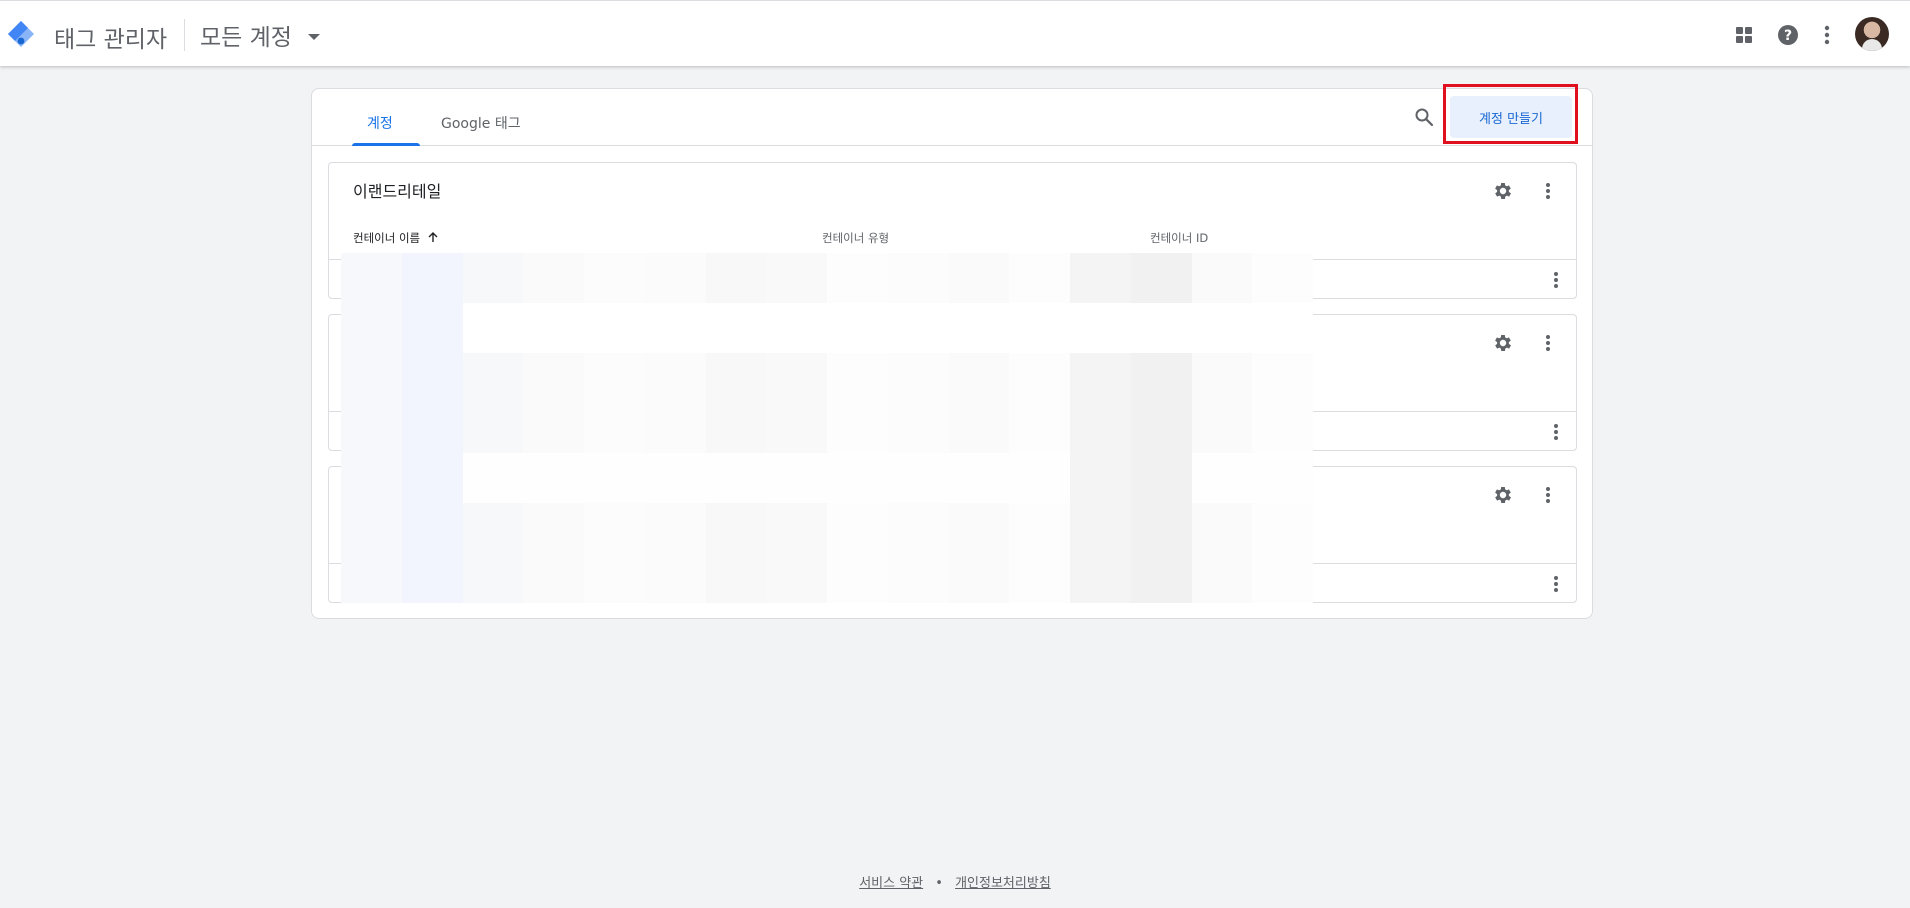 Image resolution: width=1910 pixels, height=908 pixels. Describe the element at coordinates (952, 115) in the screenshot. I see `tab-bar: 계정 Google 태그 계정 만들기` at that location.